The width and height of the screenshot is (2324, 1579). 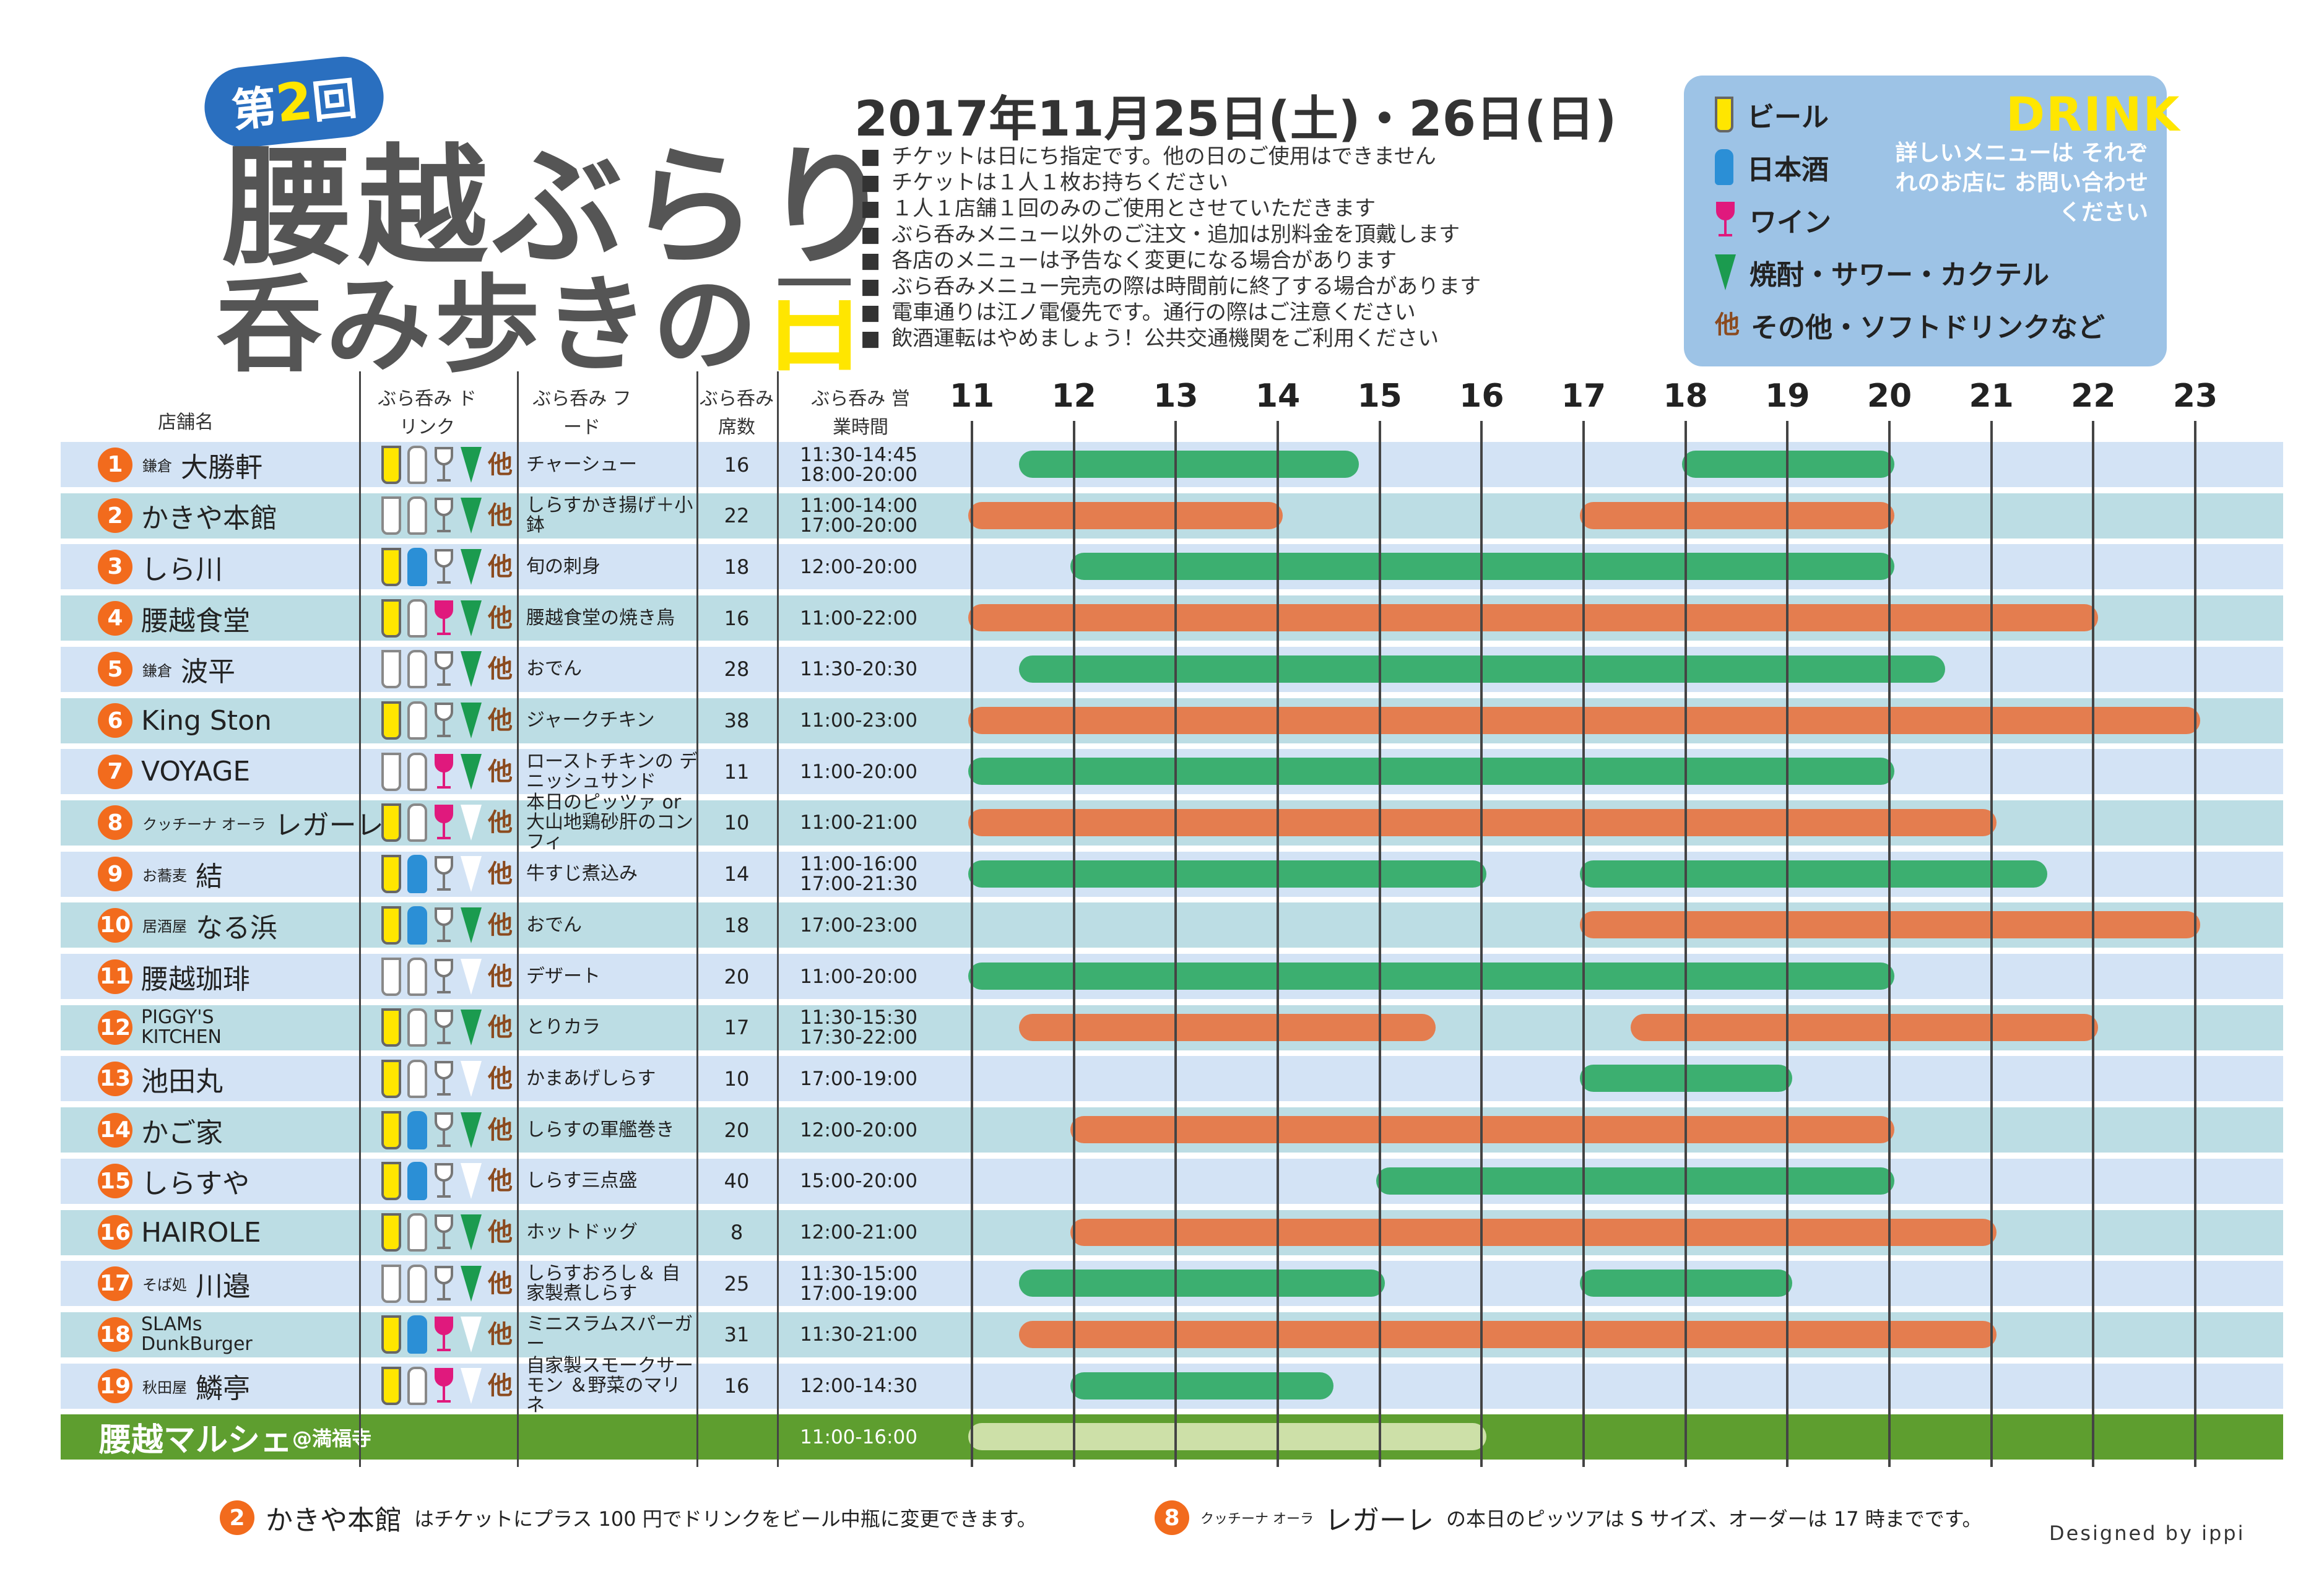 I want to click on seat-count: 25, so click(x=737, y=1283).